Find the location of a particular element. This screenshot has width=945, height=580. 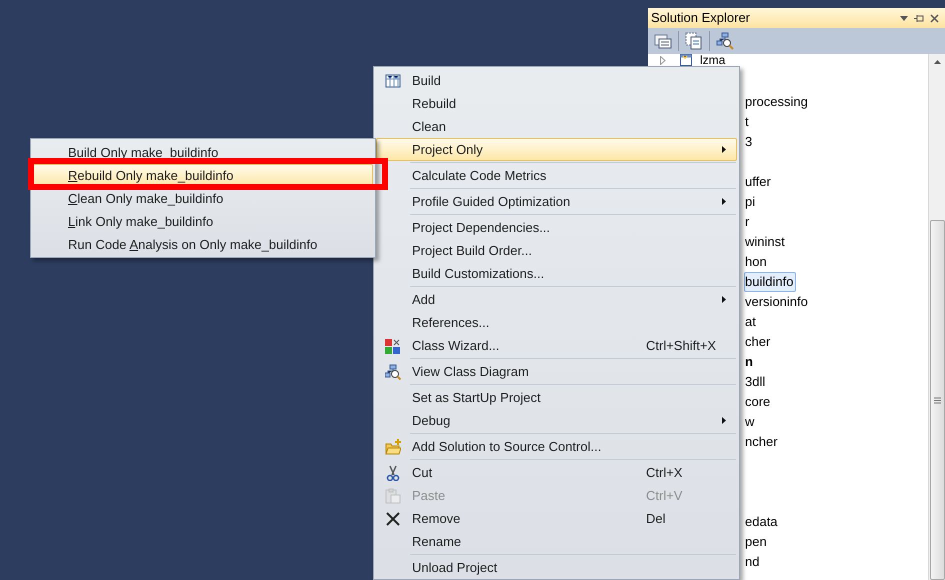

tree-item: at is located at coordinates (751, 322).